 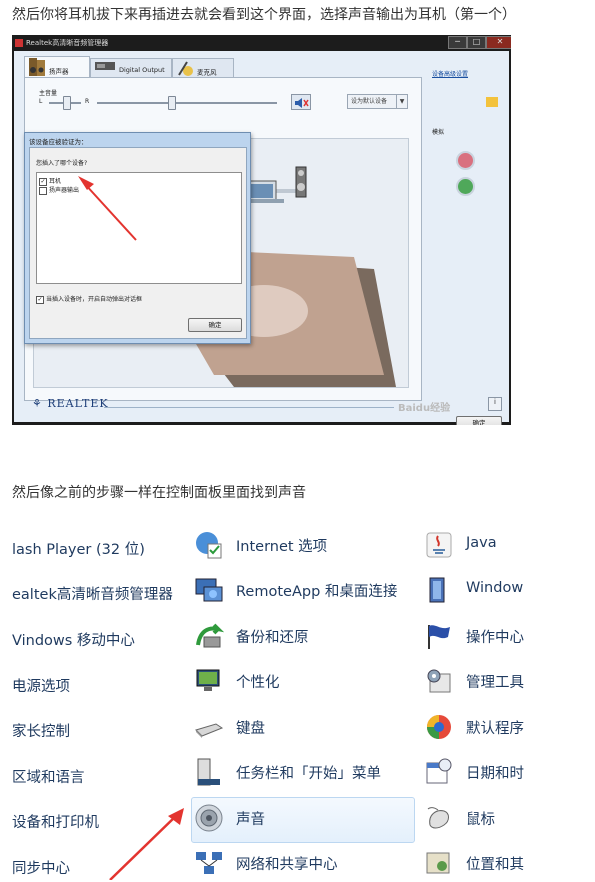 What do you see at coordinates (264, 15) in the screenshot?
I see `caption-top: 然后你将耳机拔下来再插进去就会看到这个界面，选择声音输出为耳机（第一个）` at bounding box center [264, 15].